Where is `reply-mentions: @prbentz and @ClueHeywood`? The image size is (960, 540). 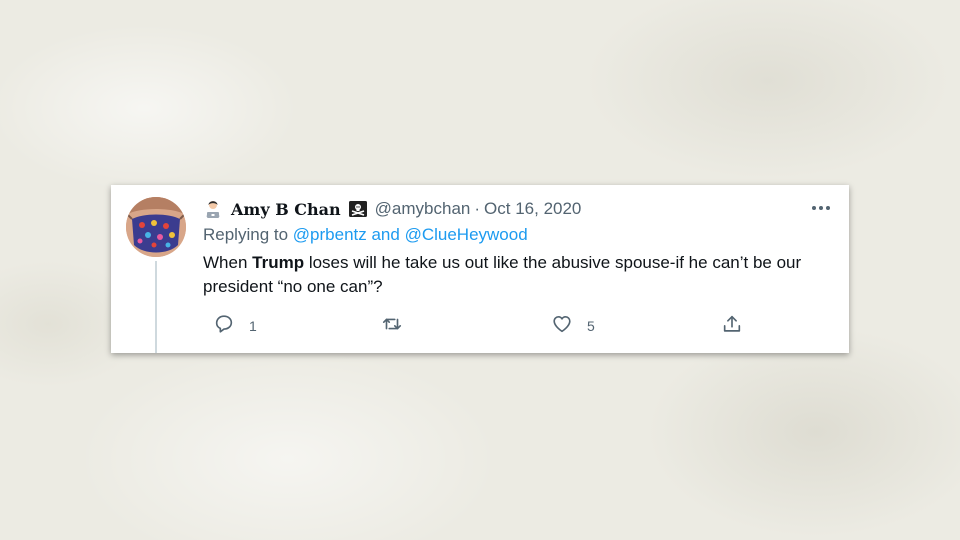
reply-mentions: @prbentz and @ClueHeywood is located at coordinates (410, 234).